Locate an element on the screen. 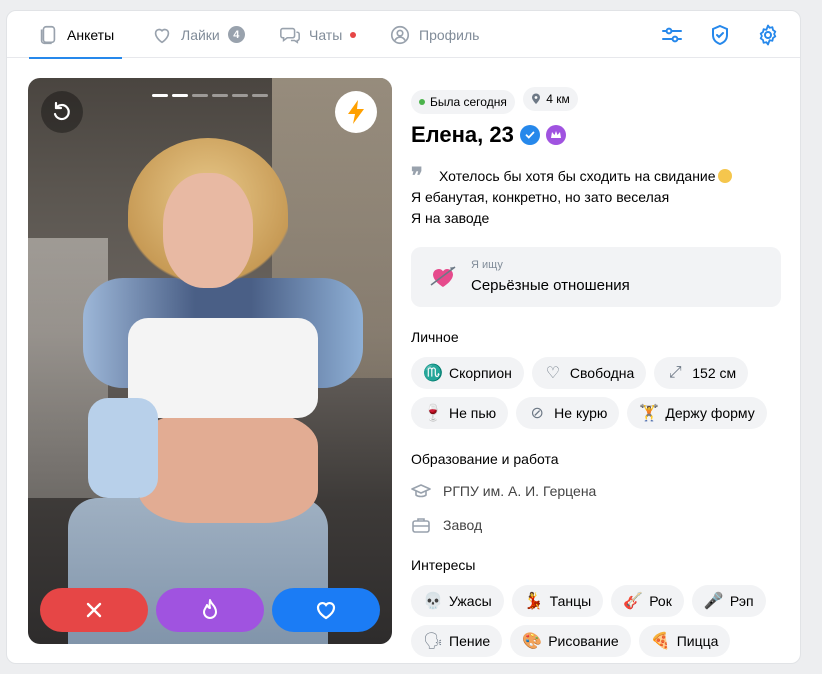 The height and width of the screenshot is (674, 822). close-icon is located at coordinates (94, 610).